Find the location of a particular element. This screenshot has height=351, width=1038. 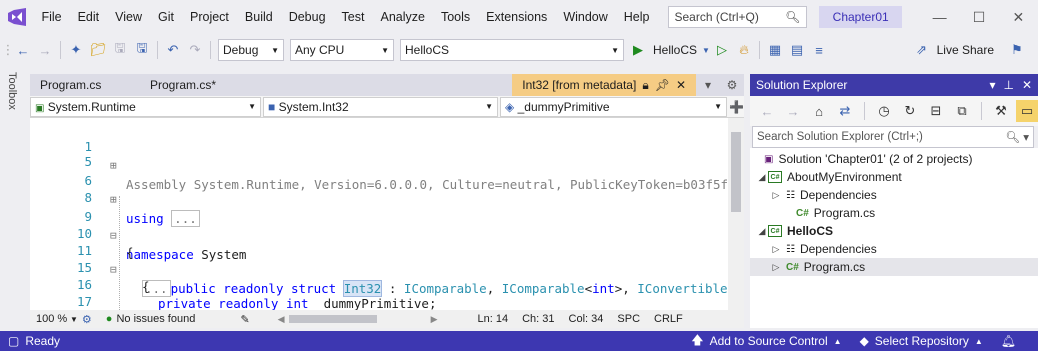

pin-icon: ⊥ is located at coordinates (1008, 85).